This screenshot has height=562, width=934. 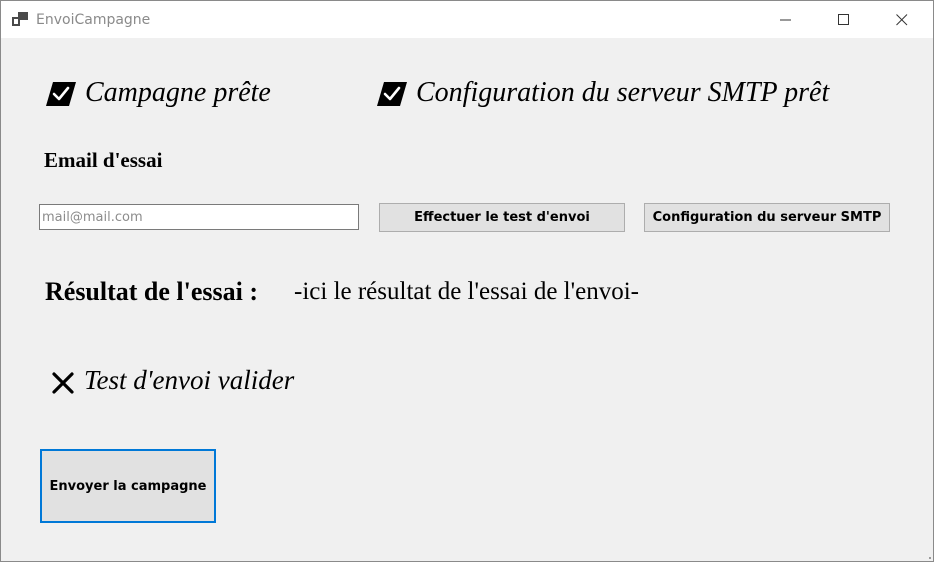 What do you see at coordinates (467, 19) in the screenshot?
I see `title-bar: EnvoiCampagne` at bounding box center [467, 19].